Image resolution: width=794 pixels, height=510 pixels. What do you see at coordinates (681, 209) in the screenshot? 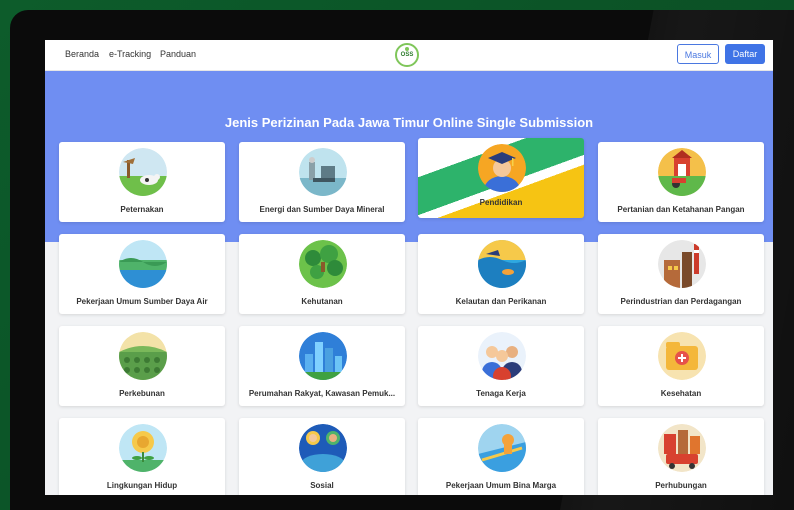
I see `card-label: Pertanian dan Ketahanan Pangan` at bounding box center [681, 209].